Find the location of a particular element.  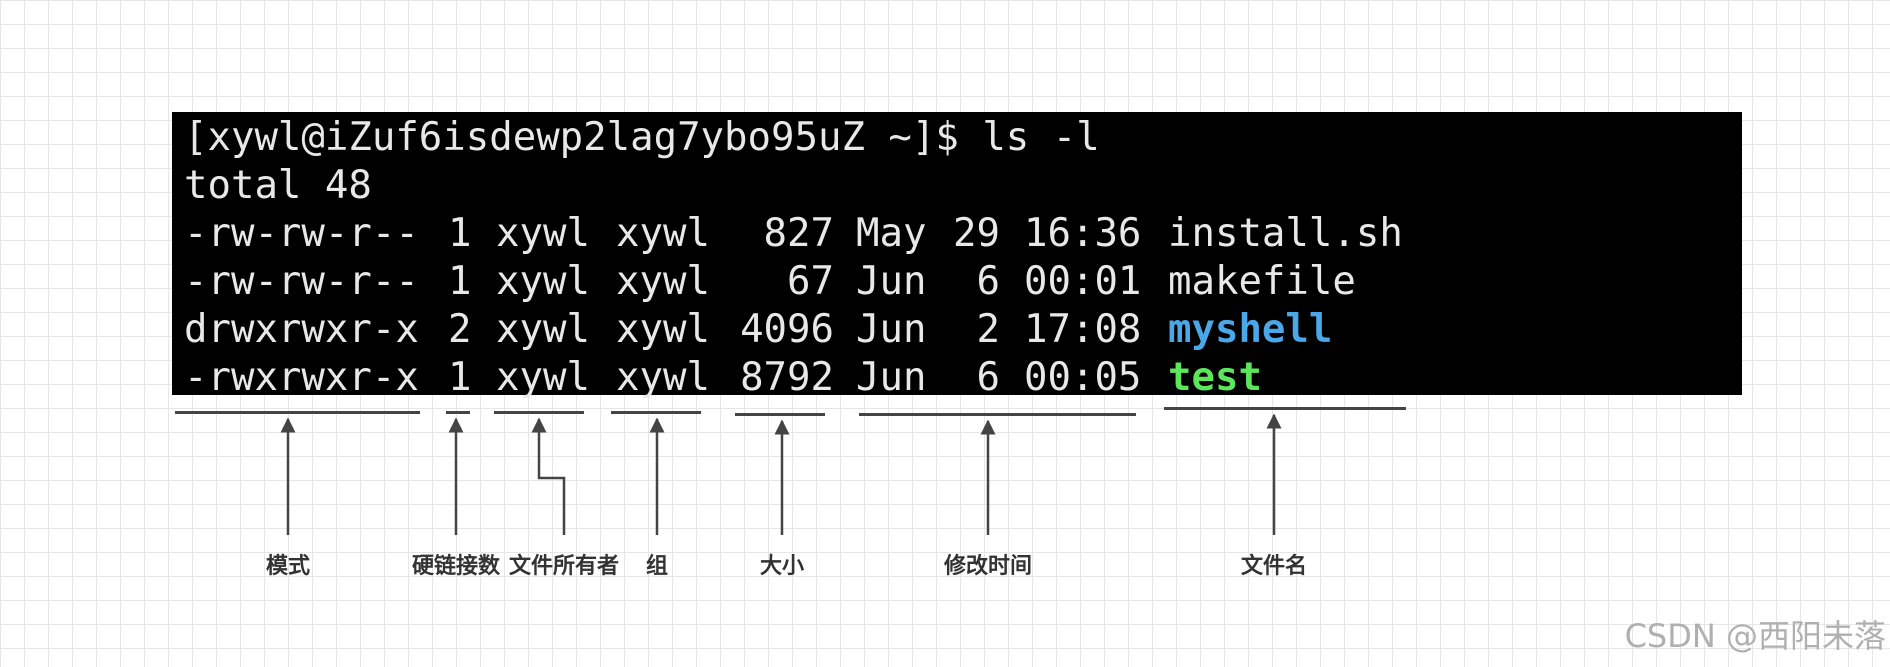

owner-arrow is located at coordinates (548, 476).